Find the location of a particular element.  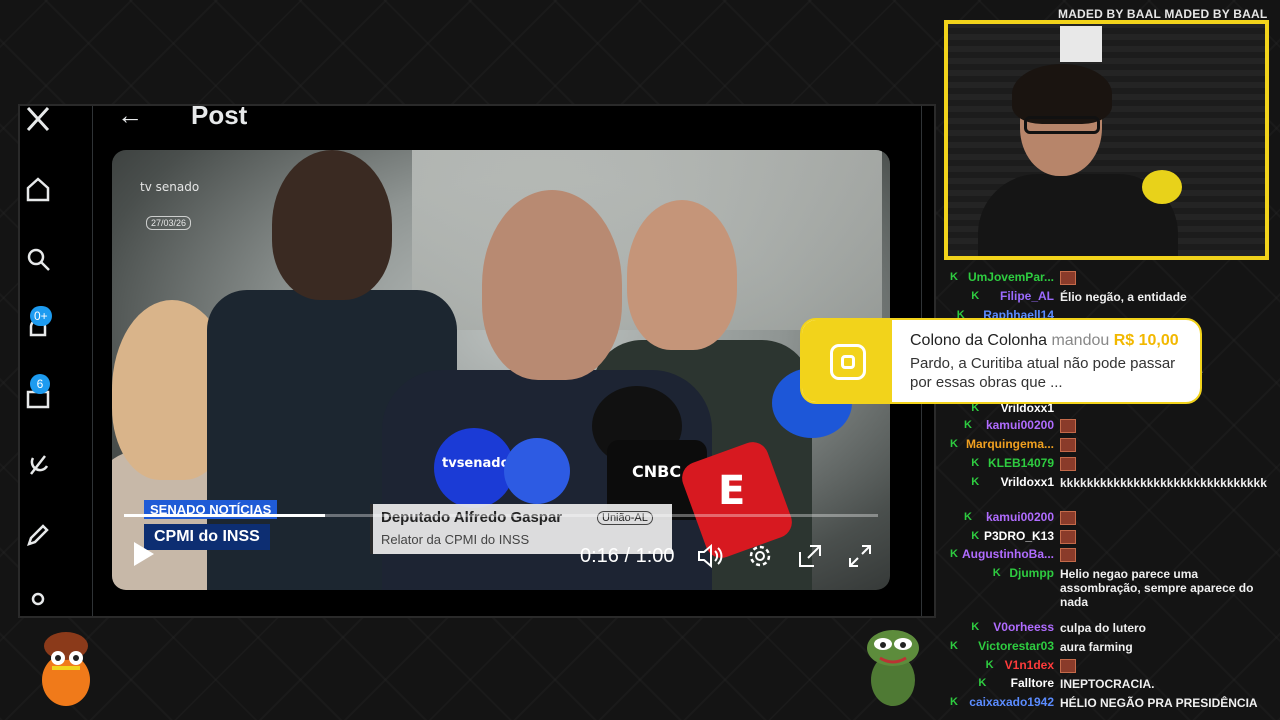

news-topic: CPMI do INSS is located at coordinates (207, 537).